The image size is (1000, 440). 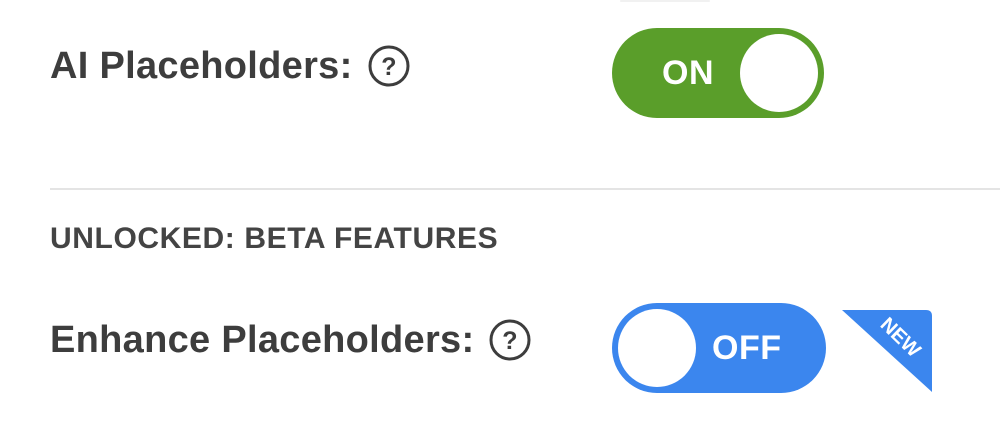 I want to click on toggle-off-text: OFF, so click(x=747, y=348).